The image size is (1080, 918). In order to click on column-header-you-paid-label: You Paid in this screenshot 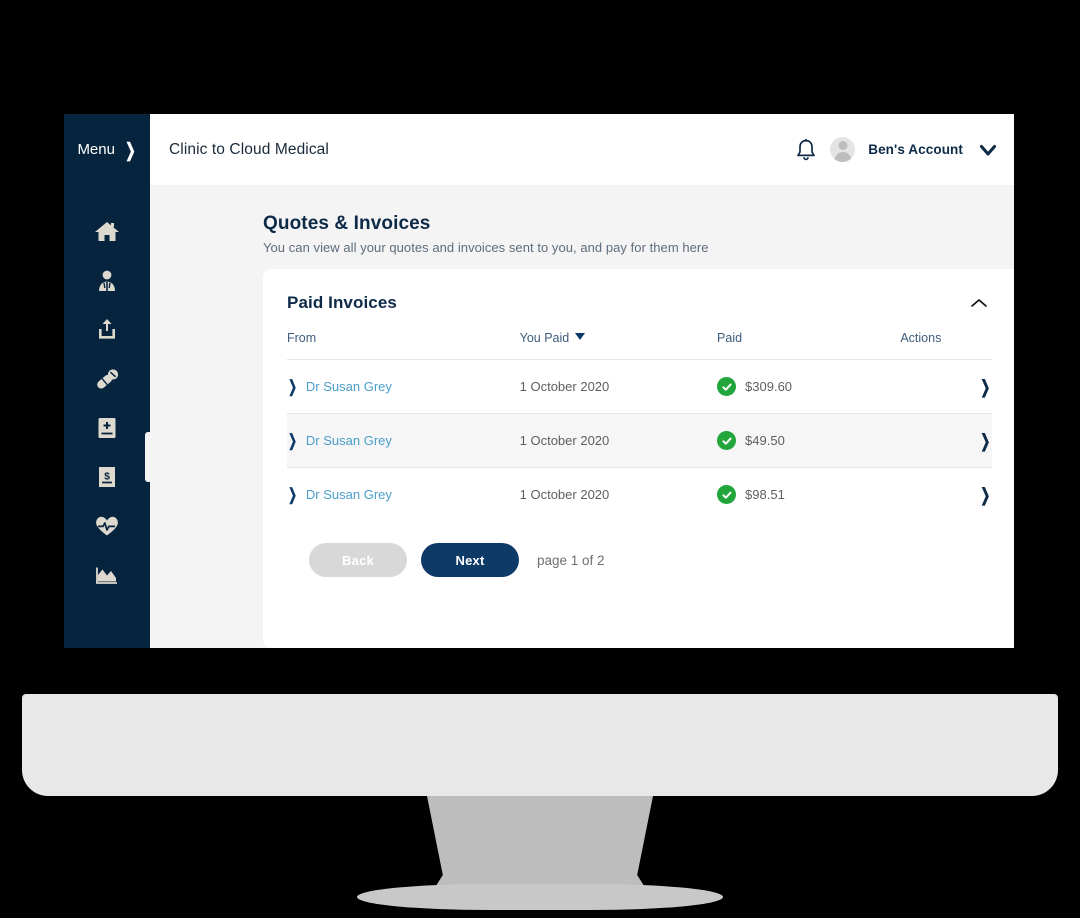, I will do `click(544, 338)`.